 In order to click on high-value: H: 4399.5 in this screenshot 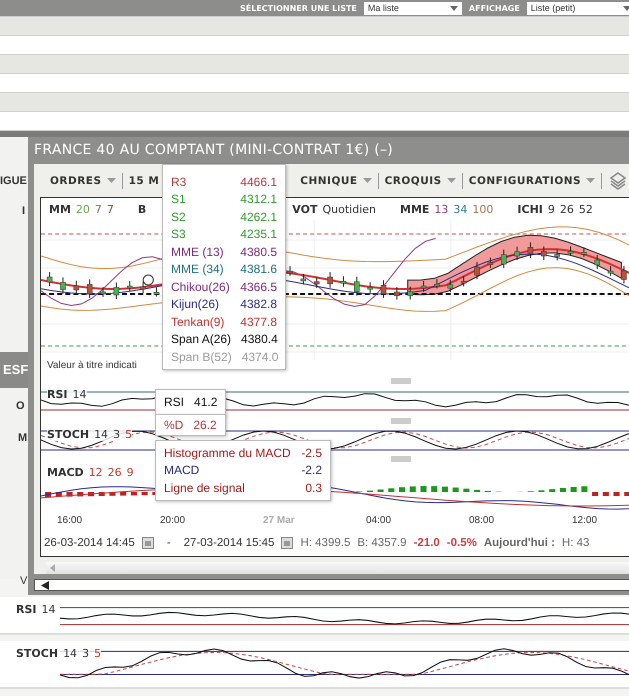, I will do `click(325, 543)`.